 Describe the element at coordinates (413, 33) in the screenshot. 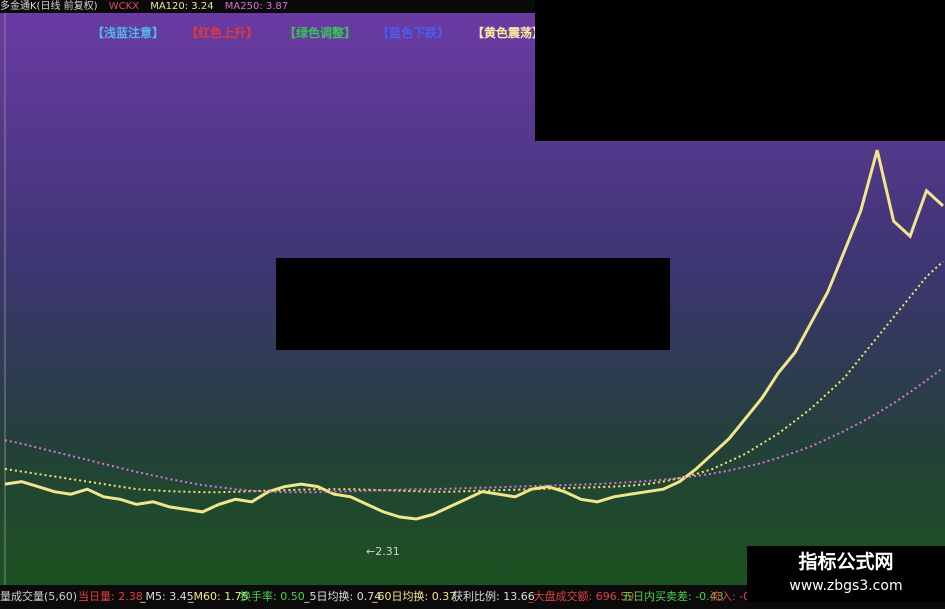

I see `legend-item-3: 【蓝色下跌】` at that location.